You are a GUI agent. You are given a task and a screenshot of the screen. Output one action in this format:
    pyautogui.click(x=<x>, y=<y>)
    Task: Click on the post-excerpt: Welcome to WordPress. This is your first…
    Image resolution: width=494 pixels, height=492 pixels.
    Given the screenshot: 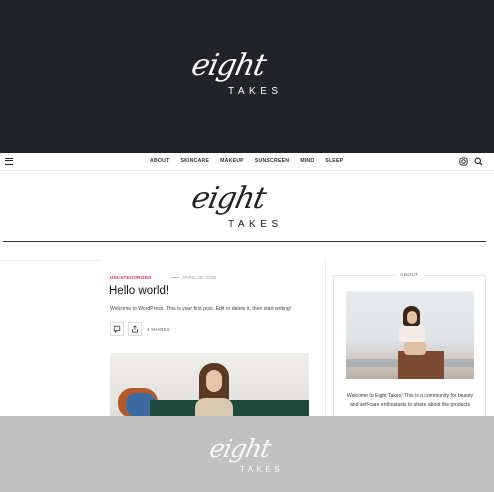 What is the action you would take?
    pyautogui.click(x=201, y=309)
    